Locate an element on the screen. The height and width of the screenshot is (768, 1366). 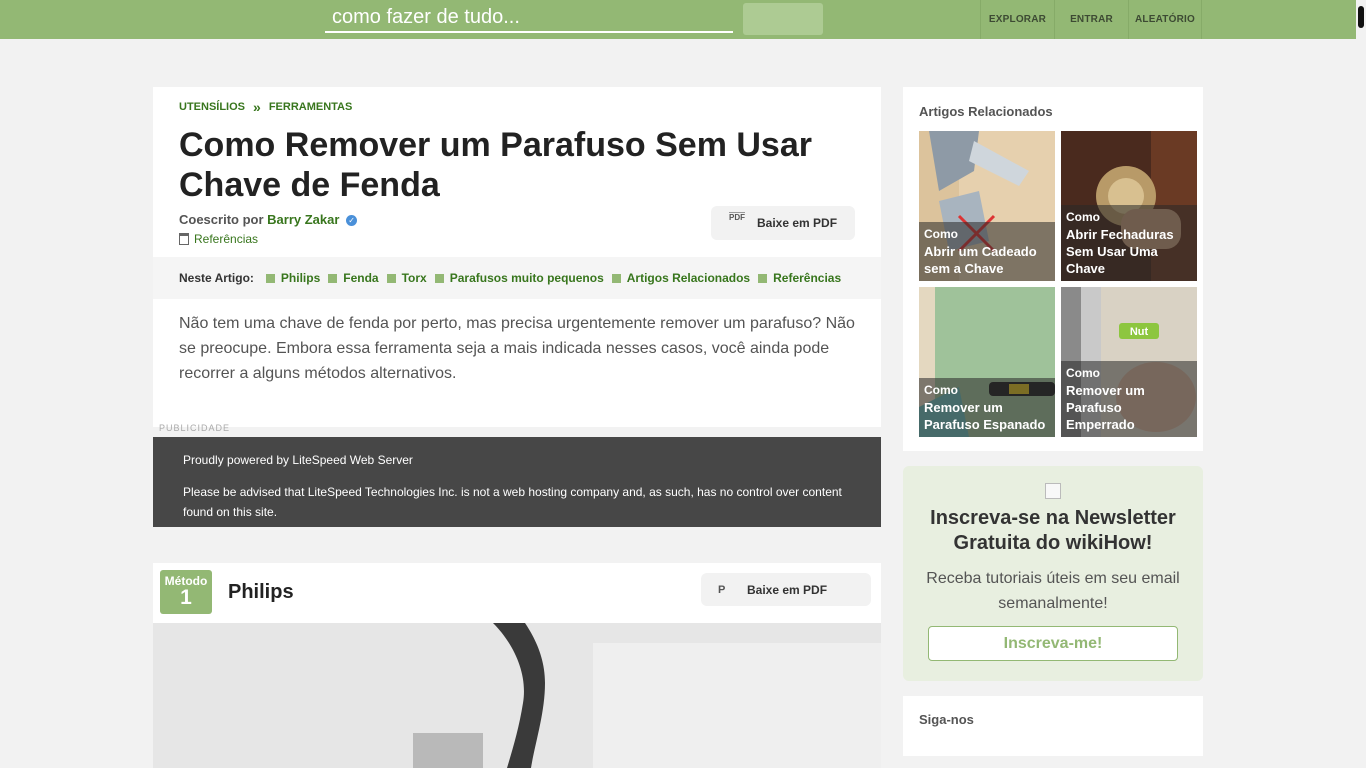
toc-item-fenda: Fenda is located at coordinates (353, 278).